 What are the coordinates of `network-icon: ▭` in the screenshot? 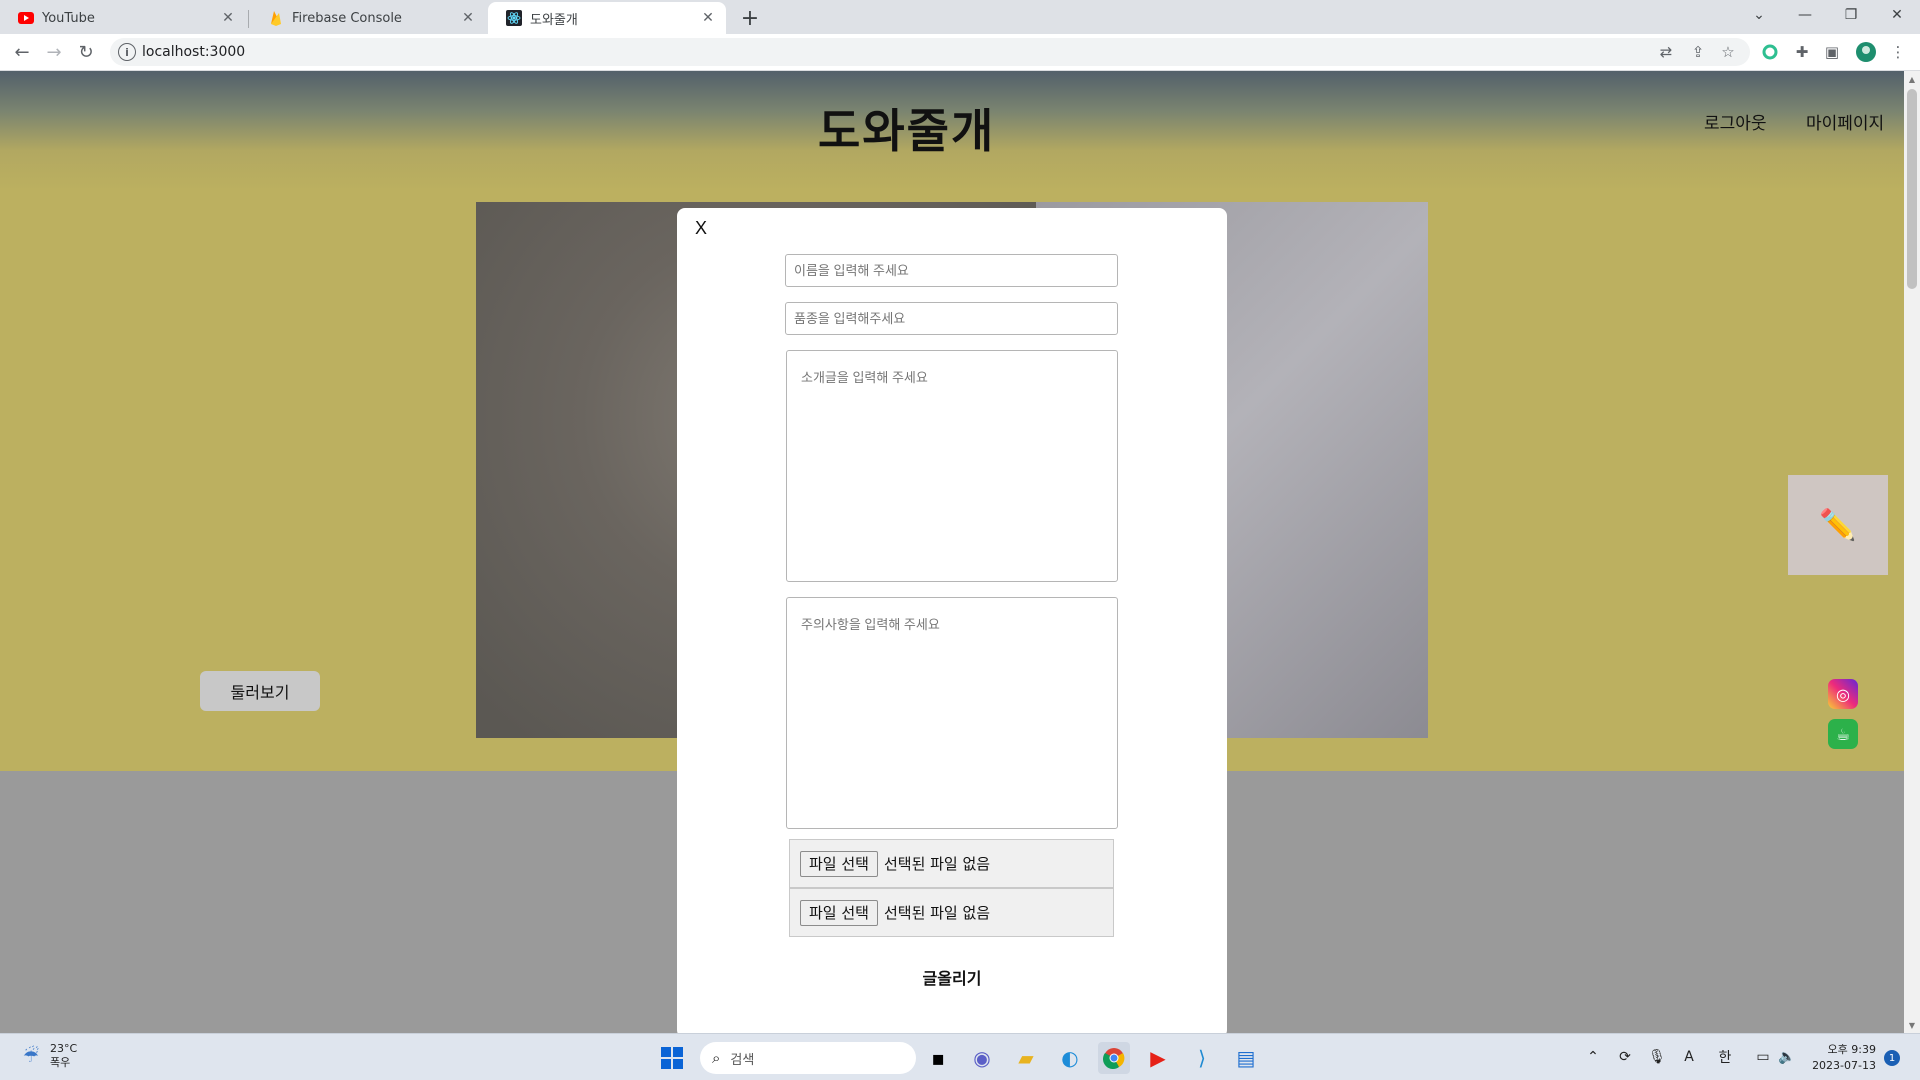 It's located at (1763, 1057).